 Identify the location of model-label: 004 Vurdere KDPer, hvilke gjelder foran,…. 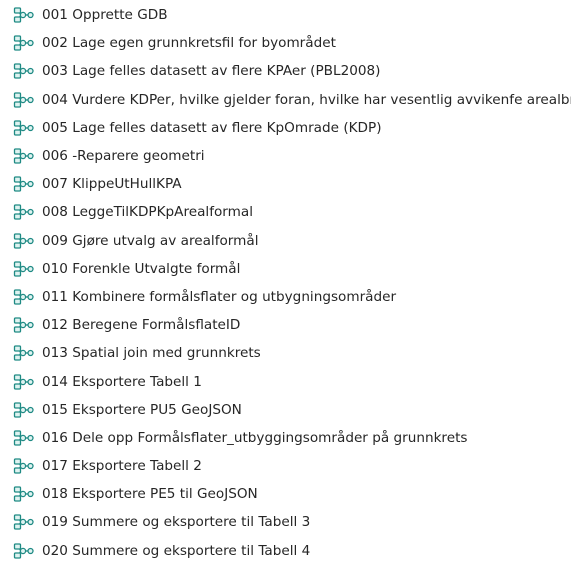
(306, 99).